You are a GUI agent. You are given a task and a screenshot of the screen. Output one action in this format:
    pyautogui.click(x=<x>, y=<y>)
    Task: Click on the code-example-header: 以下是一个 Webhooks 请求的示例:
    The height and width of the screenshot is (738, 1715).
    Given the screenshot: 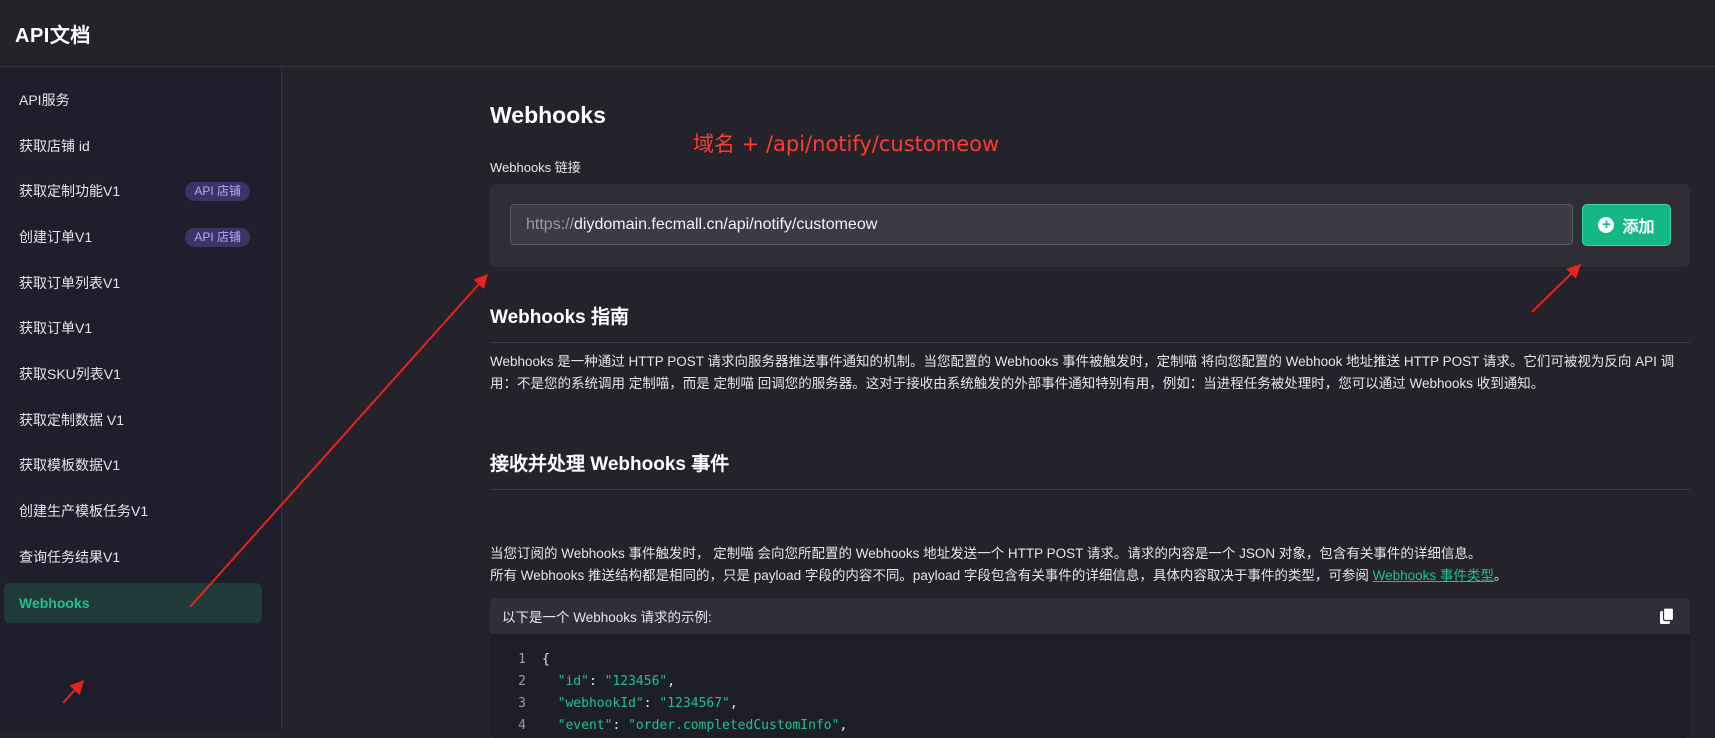 What is the action you would take?
    pyautogui.click(x=1090, y=616)
    